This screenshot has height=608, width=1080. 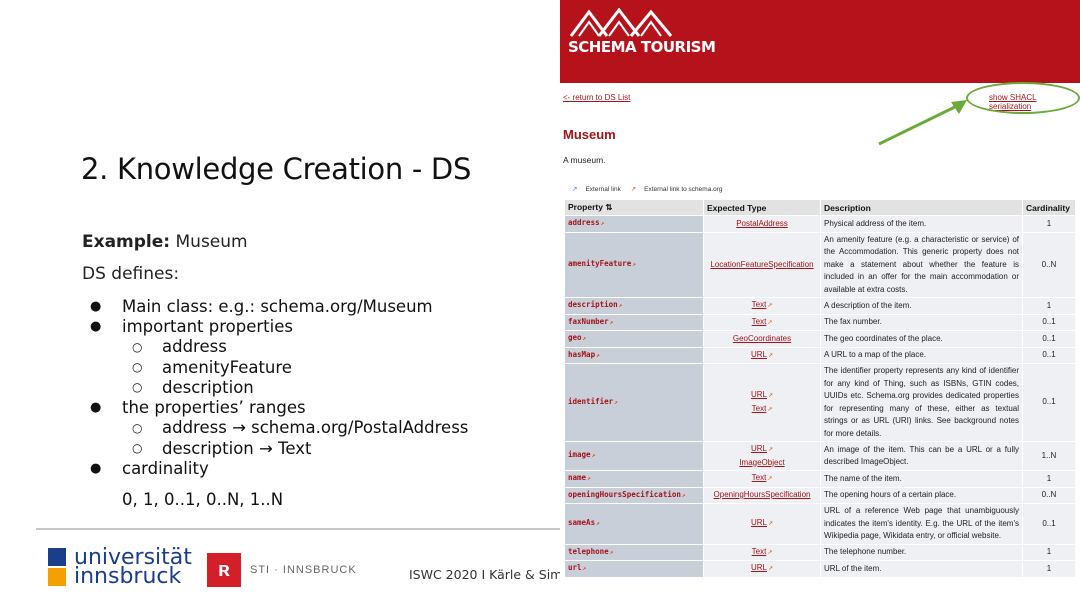 What do you see at coordinates (921, 355) in the screenshot?
I see `property-description: A URL to a map of the place.` at bounding box center [921, 355].